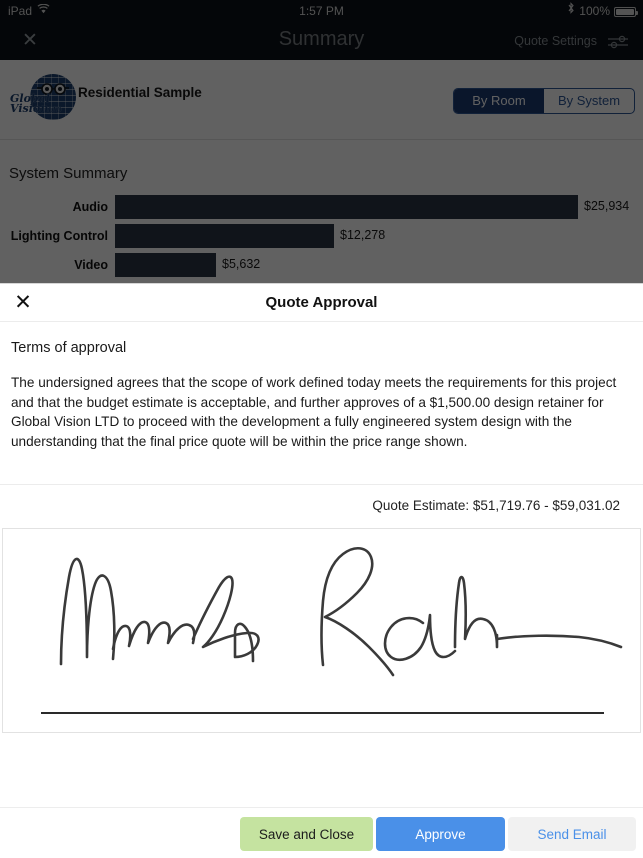 This screenshot has height=858, width=643. I want to click on signature-baseline, so click(322, 713).